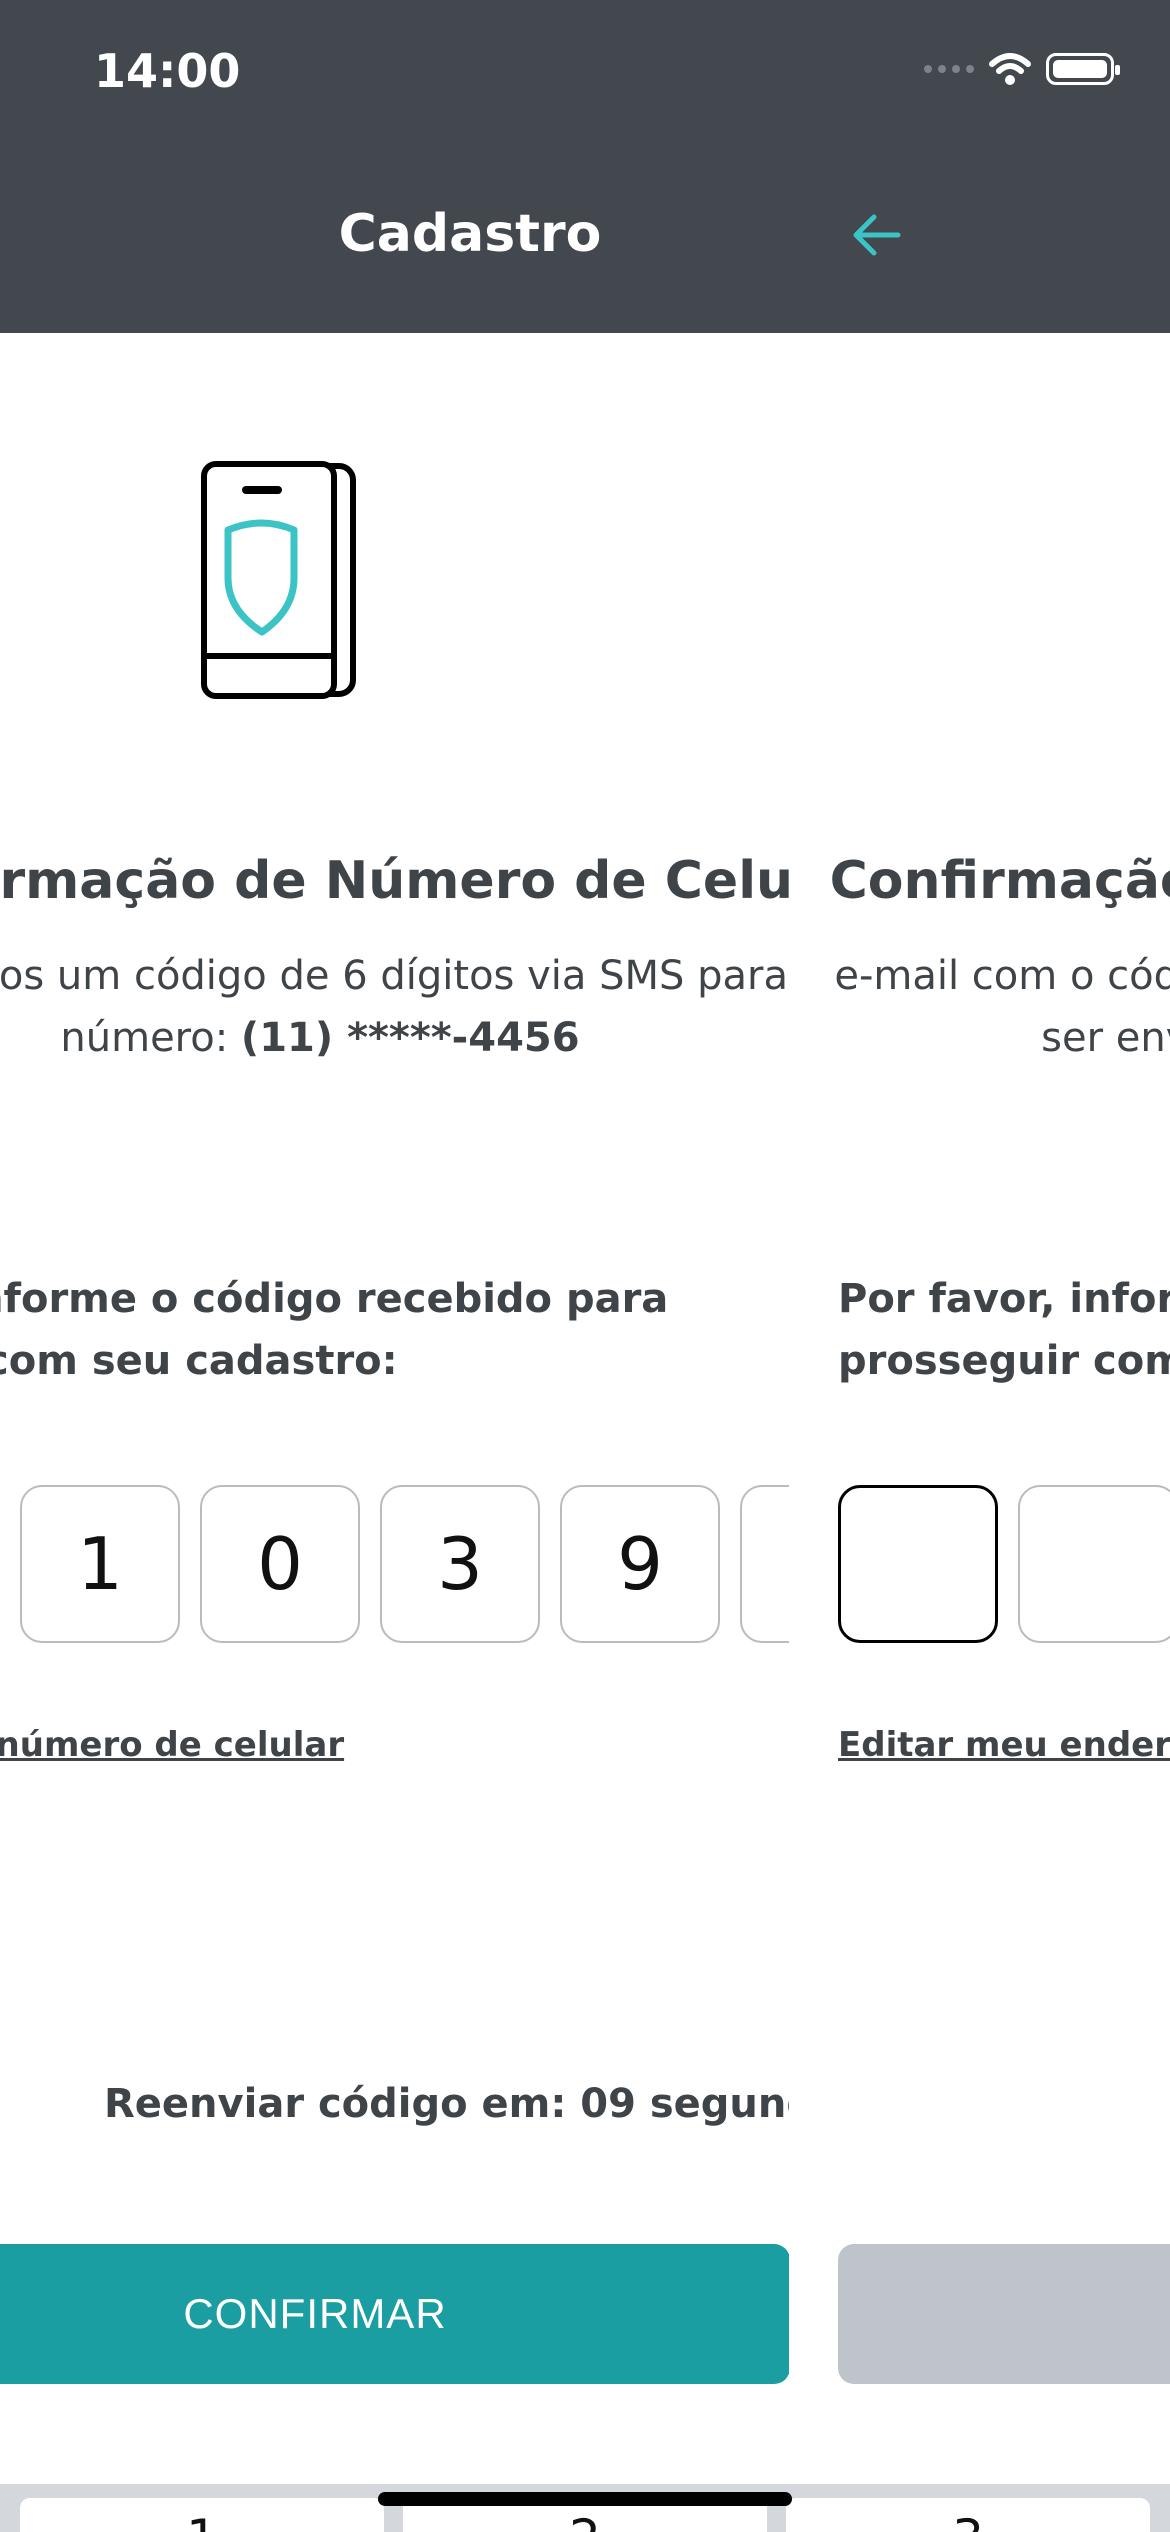  Describe the element at coordinates (172, 1745) in the screenshot. I see `edit-phone-link: Editar meu número de celular` at that location.